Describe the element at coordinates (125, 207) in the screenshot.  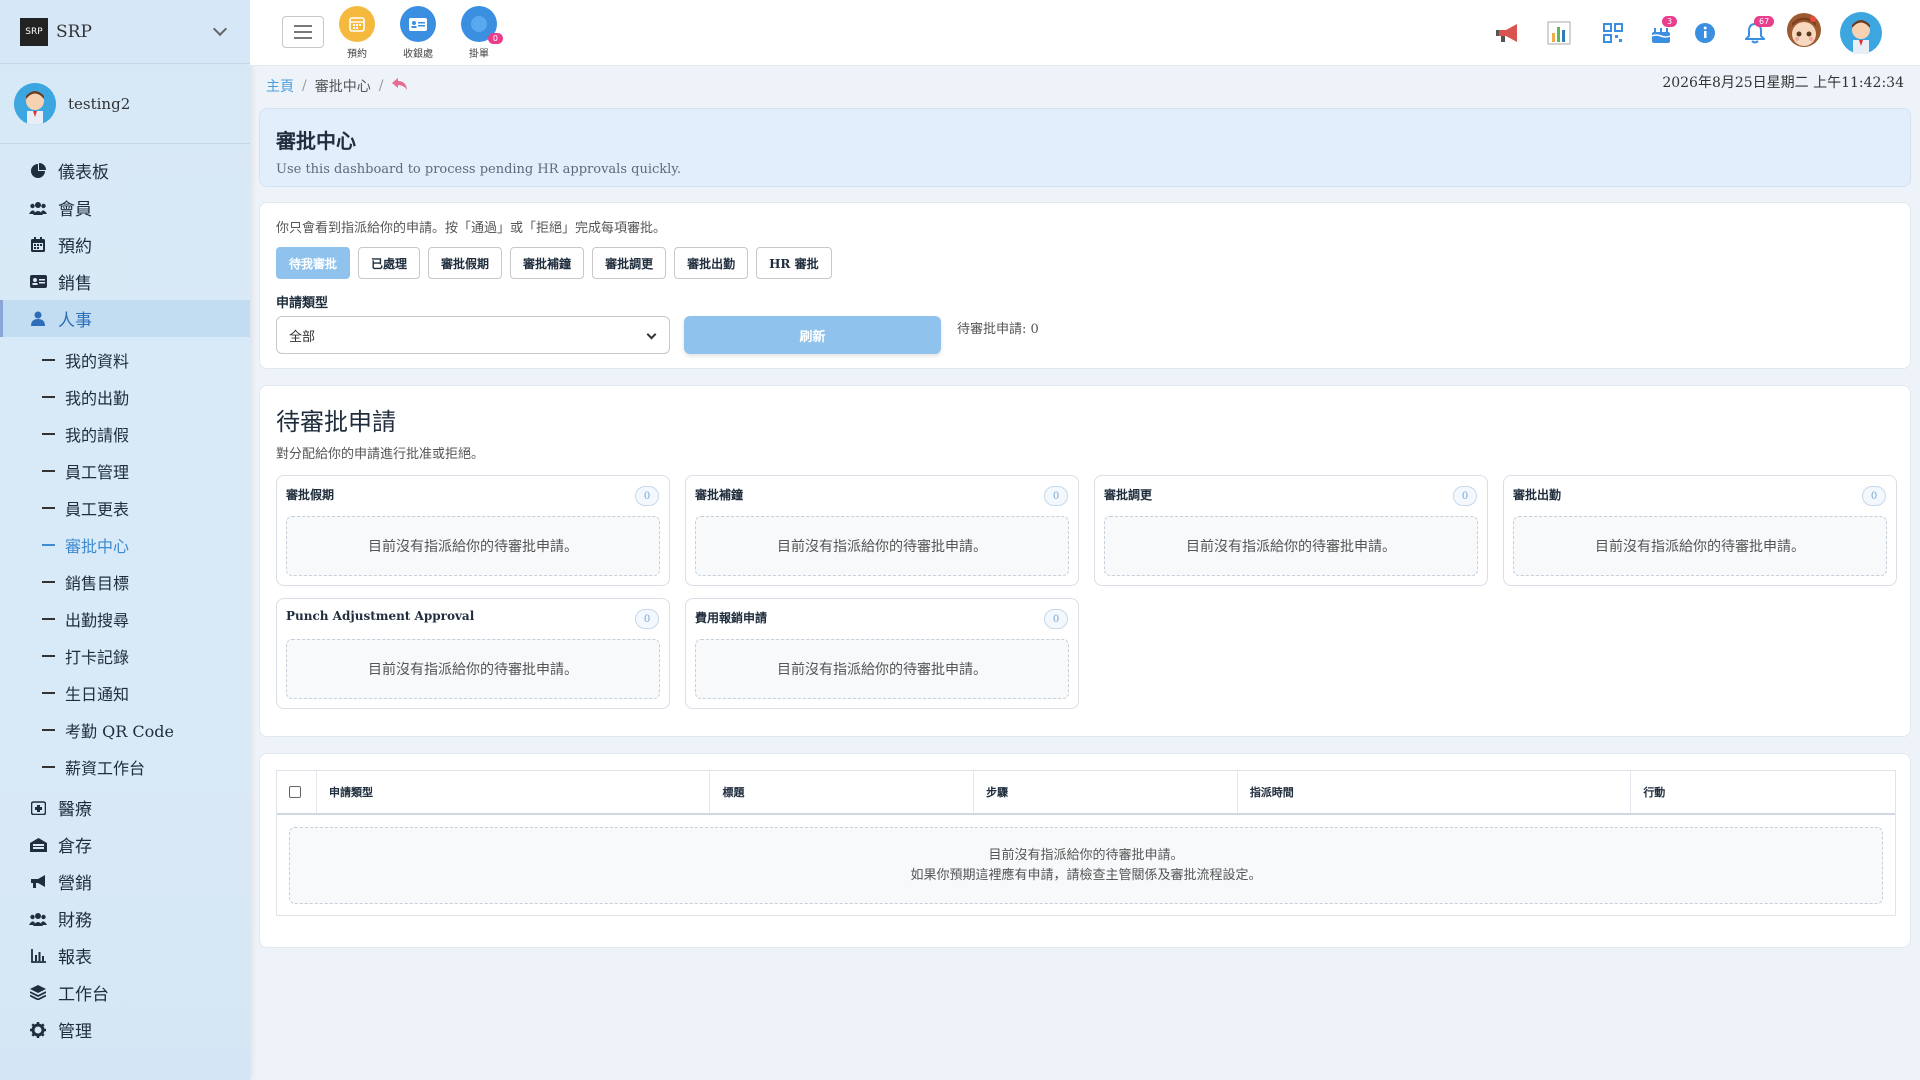
I see `sidebar-item-members: 會員` at that location.